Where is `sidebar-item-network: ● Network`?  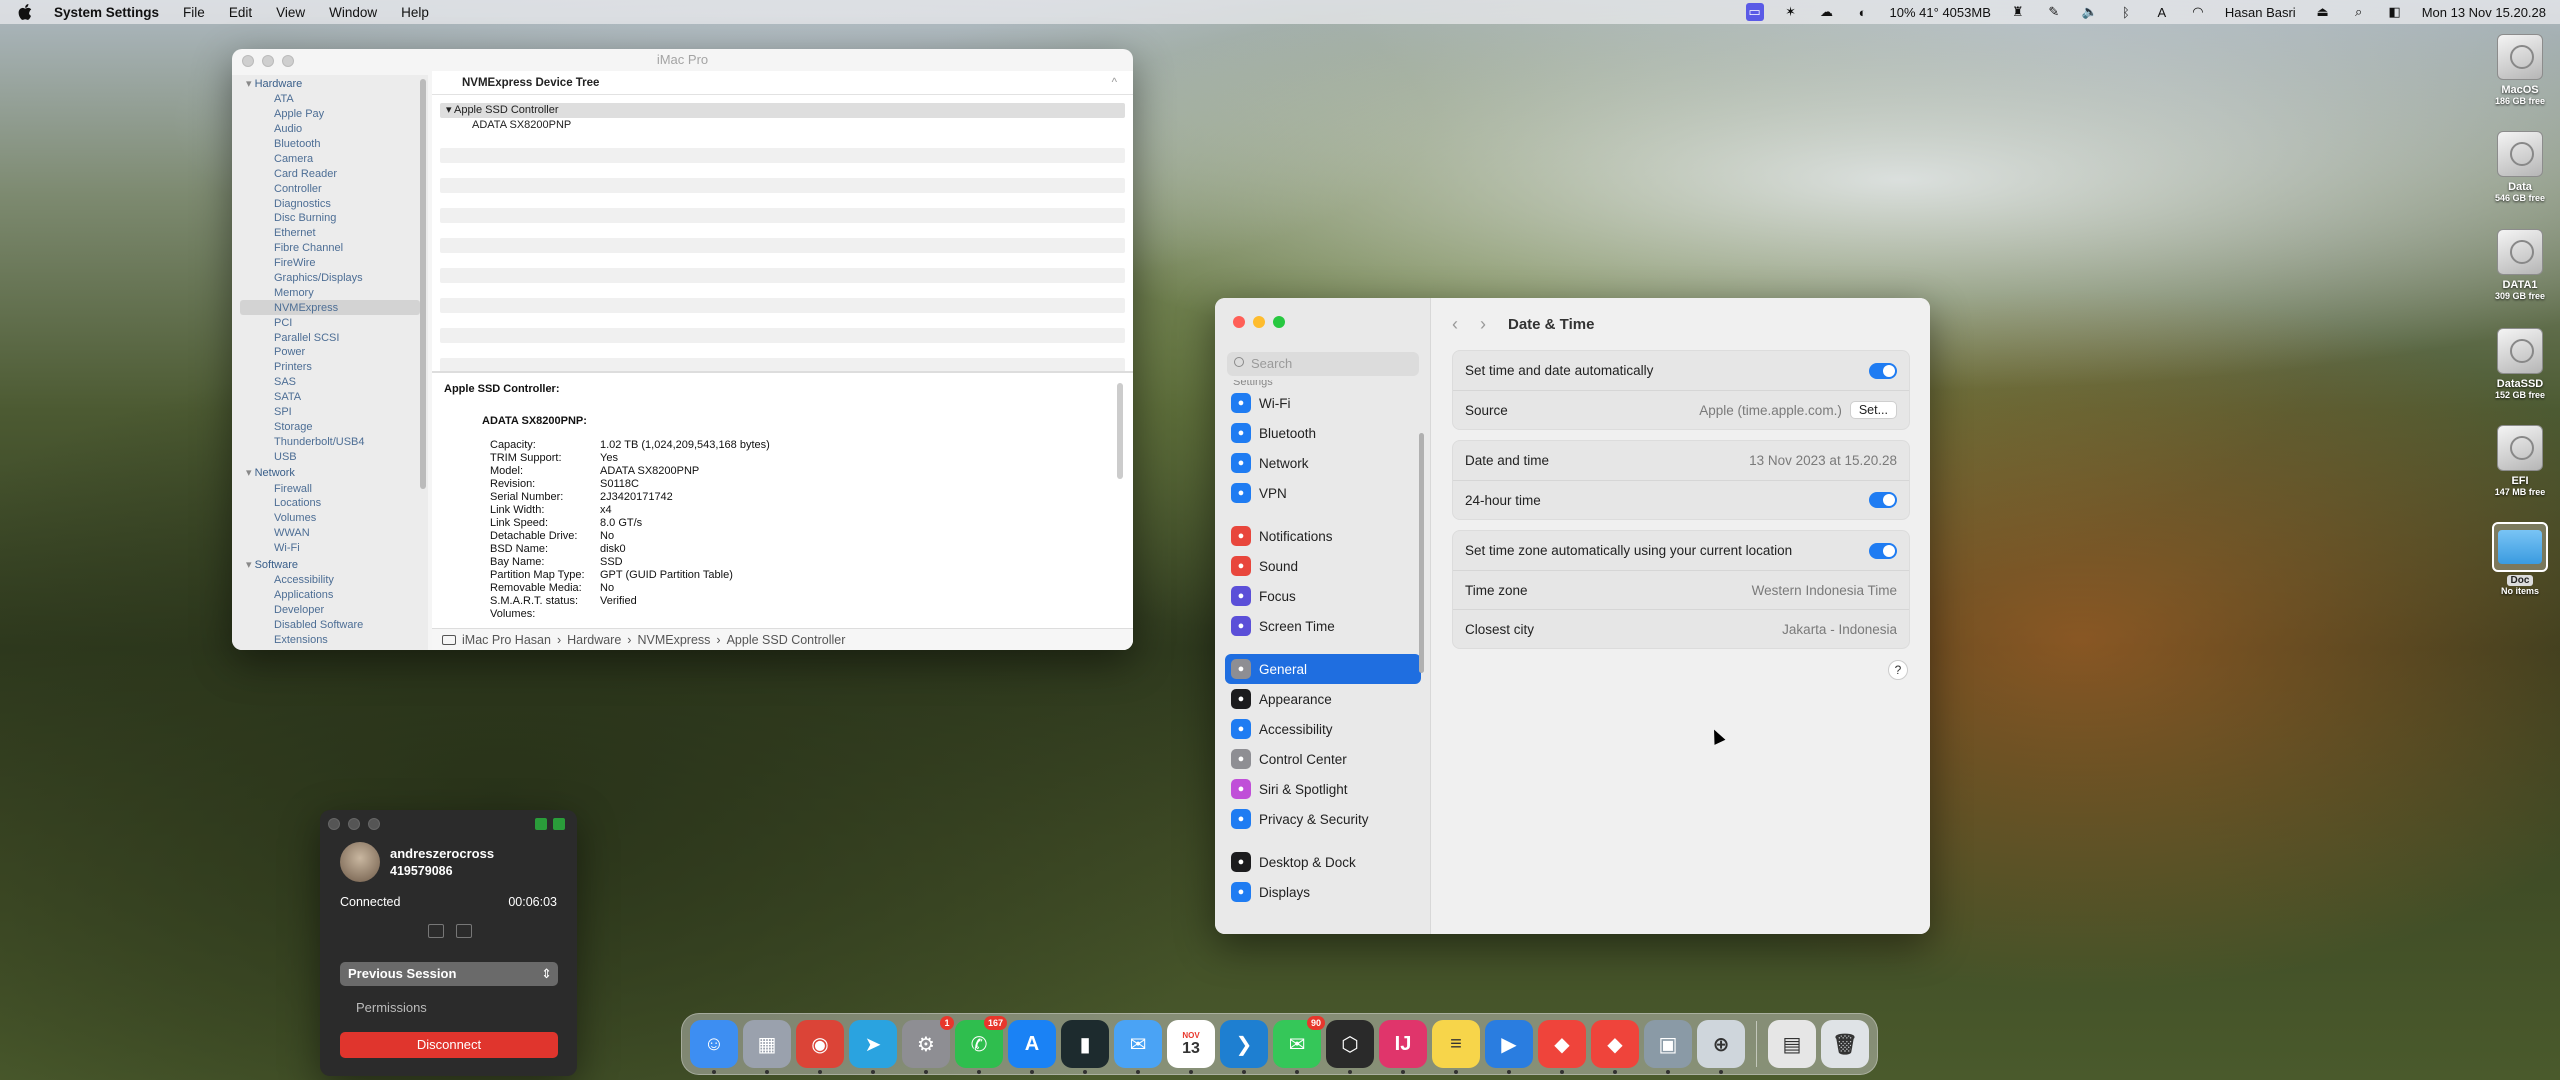 sidebar-item-network: ● Network is located at coordinates (1323, 463).